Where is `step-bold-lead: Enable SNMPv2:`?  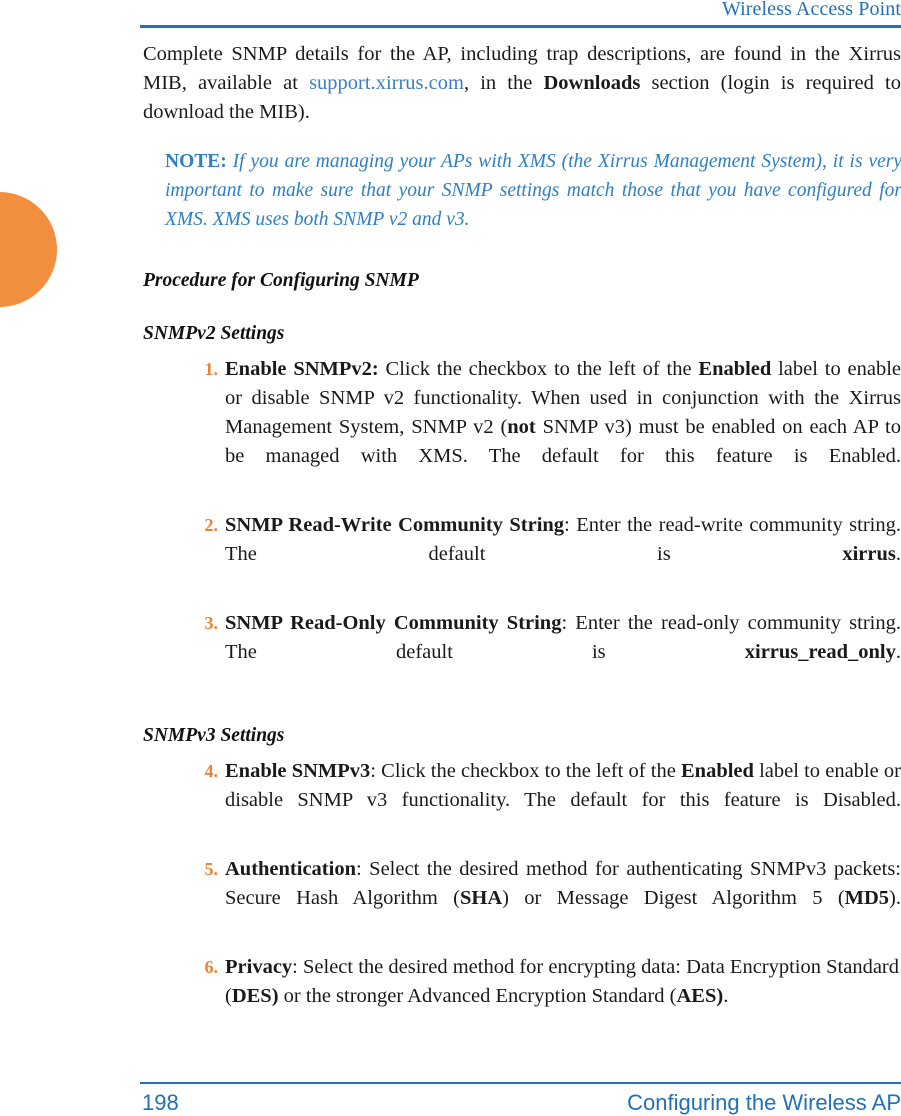
step-bold-lead: Enable SNMPv2: is located at coordinates (302, 369).